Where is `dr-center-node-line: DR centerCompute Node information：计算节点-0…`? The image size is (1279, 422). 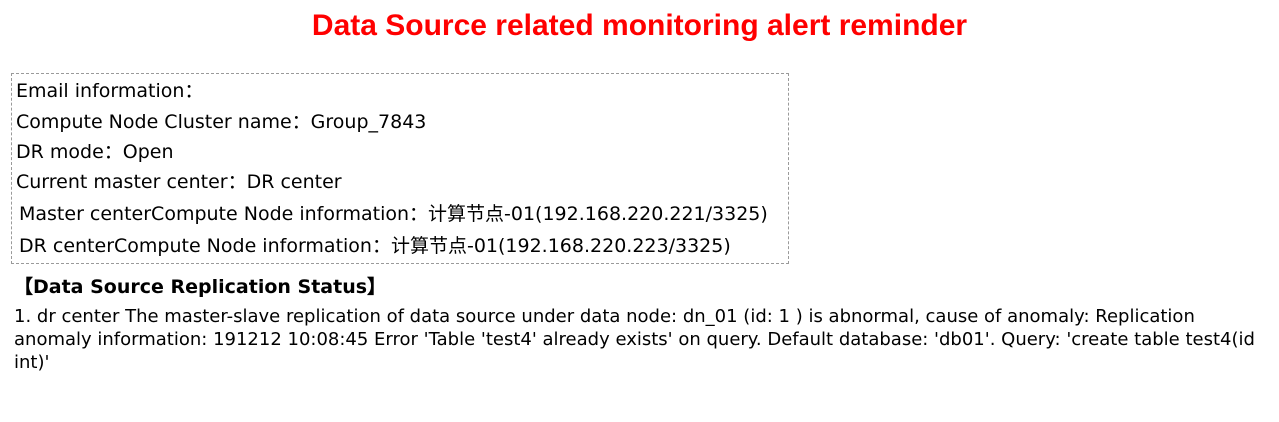 dr-center-node-line: DR centerCompute Node information：计算节点-0… is located at coordinates (375, 246).